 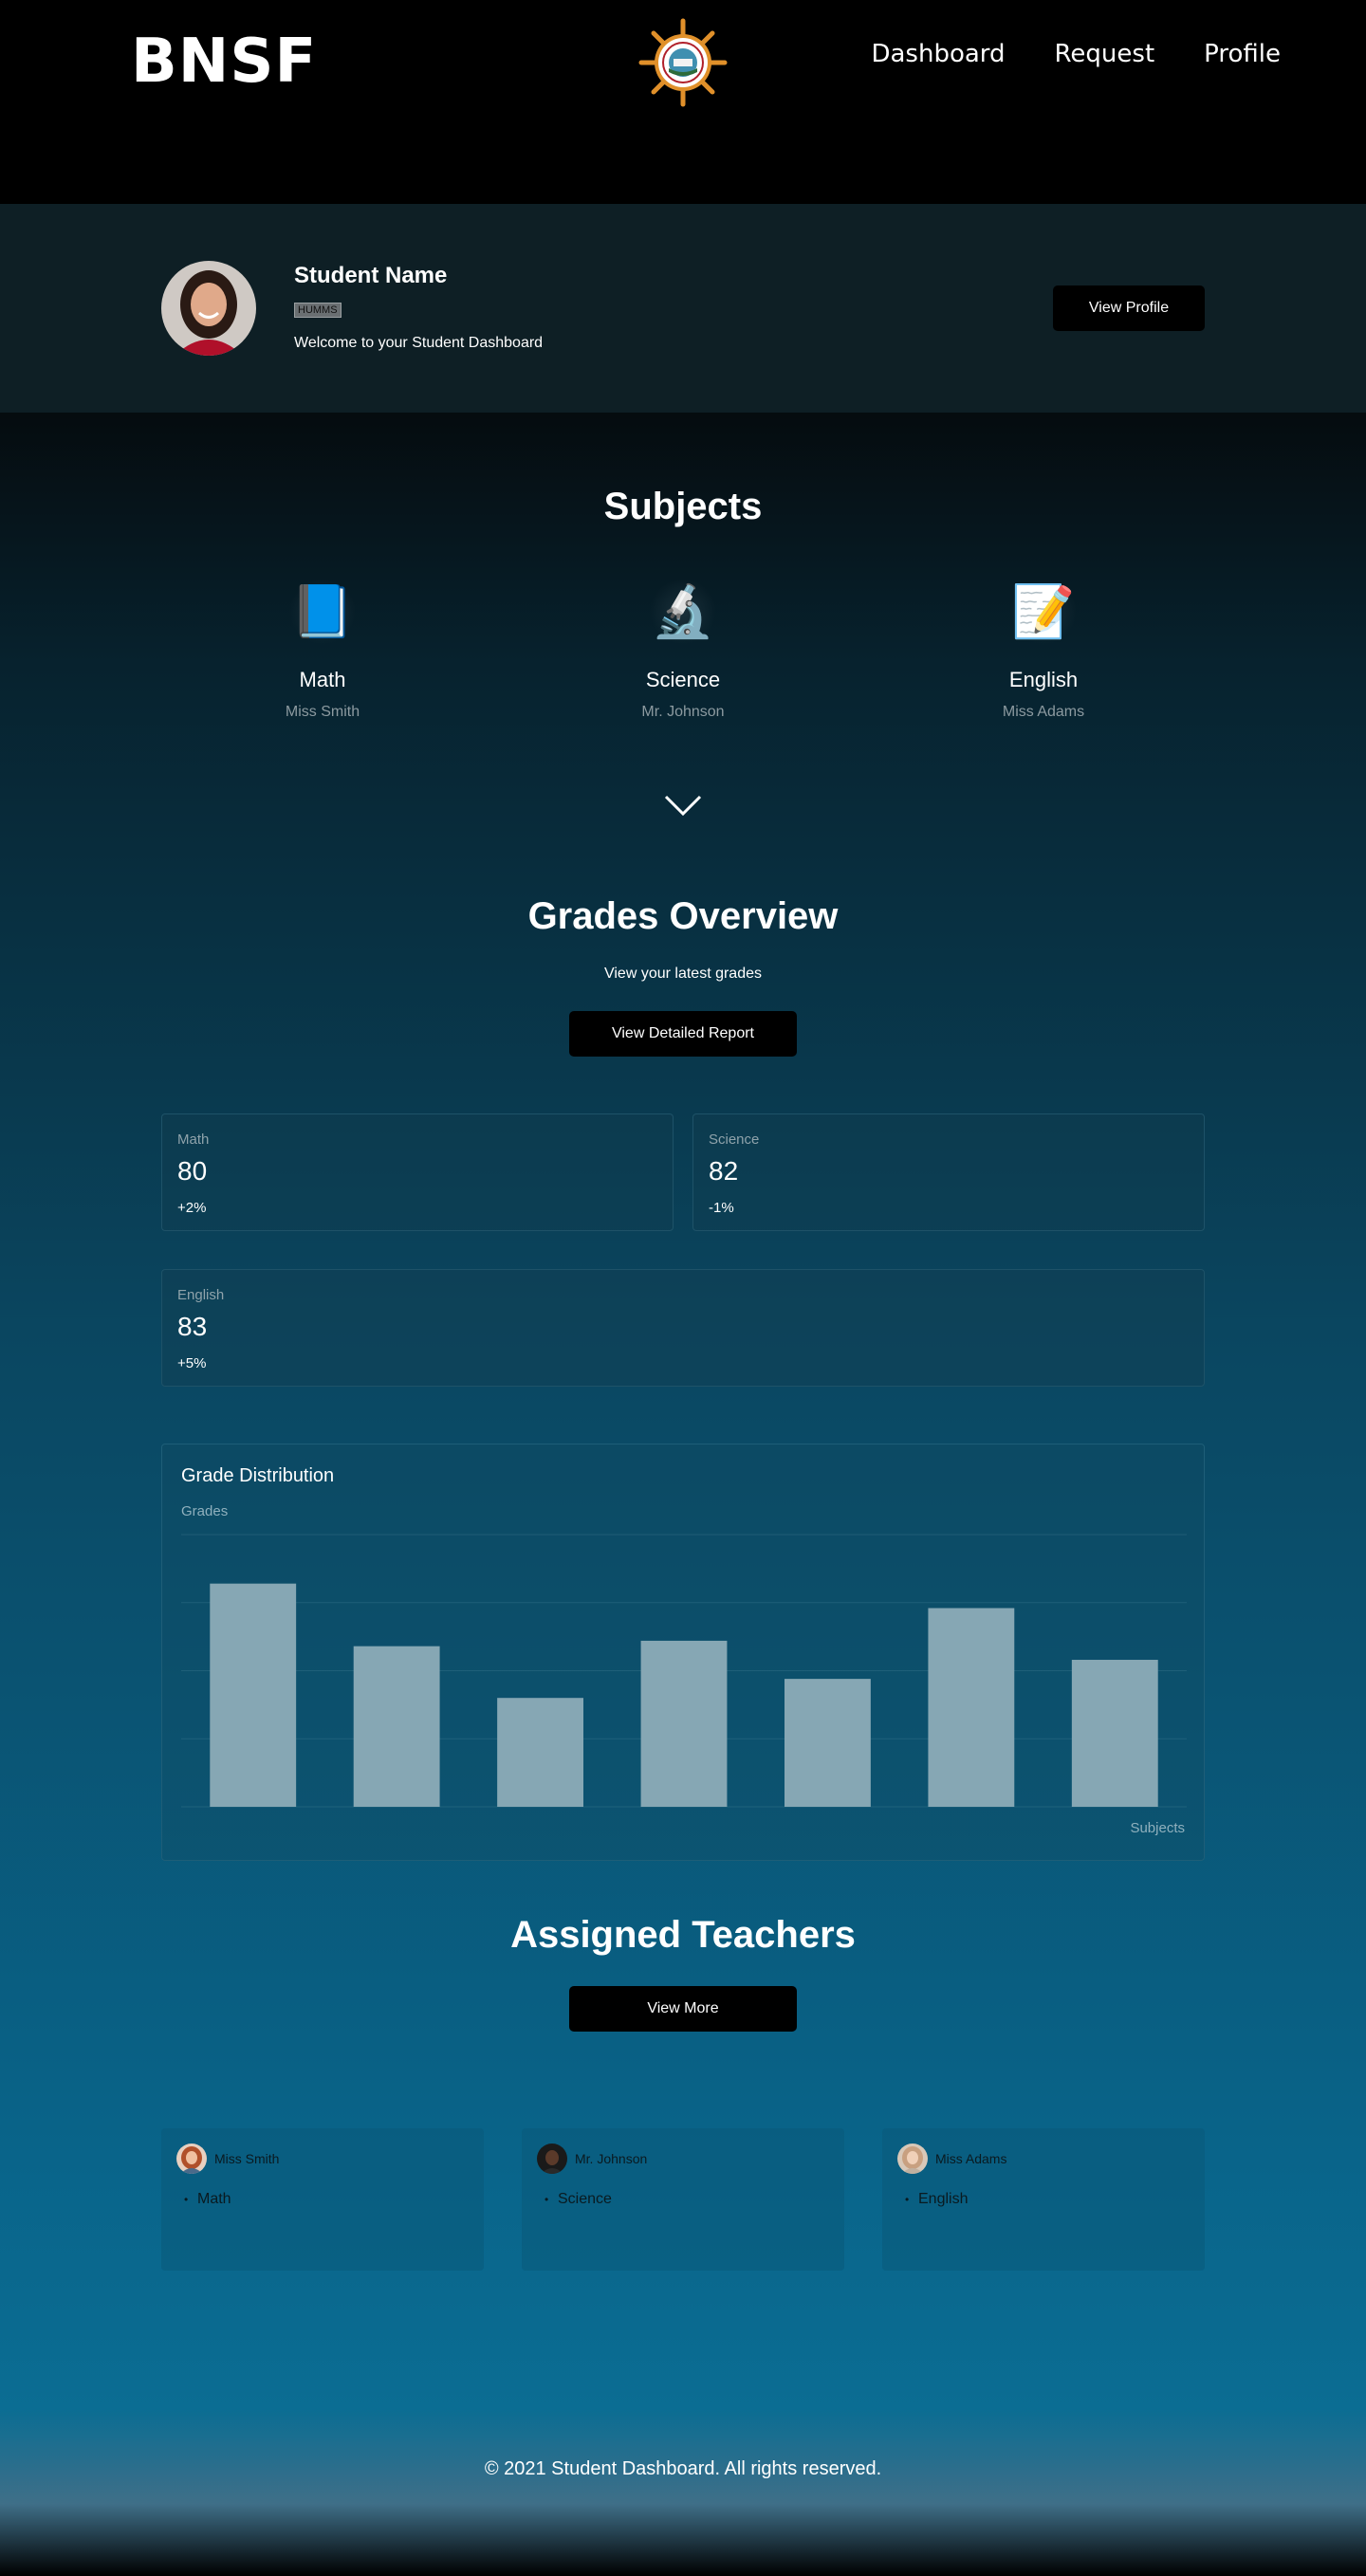 I want to click on grade-change: +2%, so click(x=192, y=1208).